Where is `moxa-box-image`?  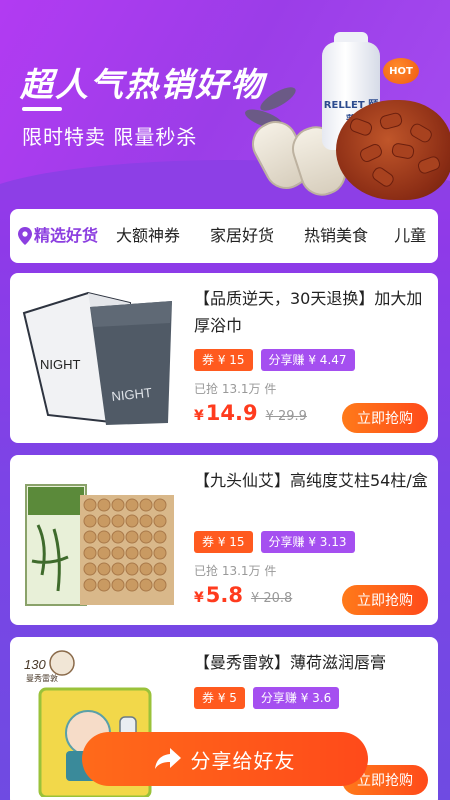 moxa-box-image is located at coordinates (99, 545).